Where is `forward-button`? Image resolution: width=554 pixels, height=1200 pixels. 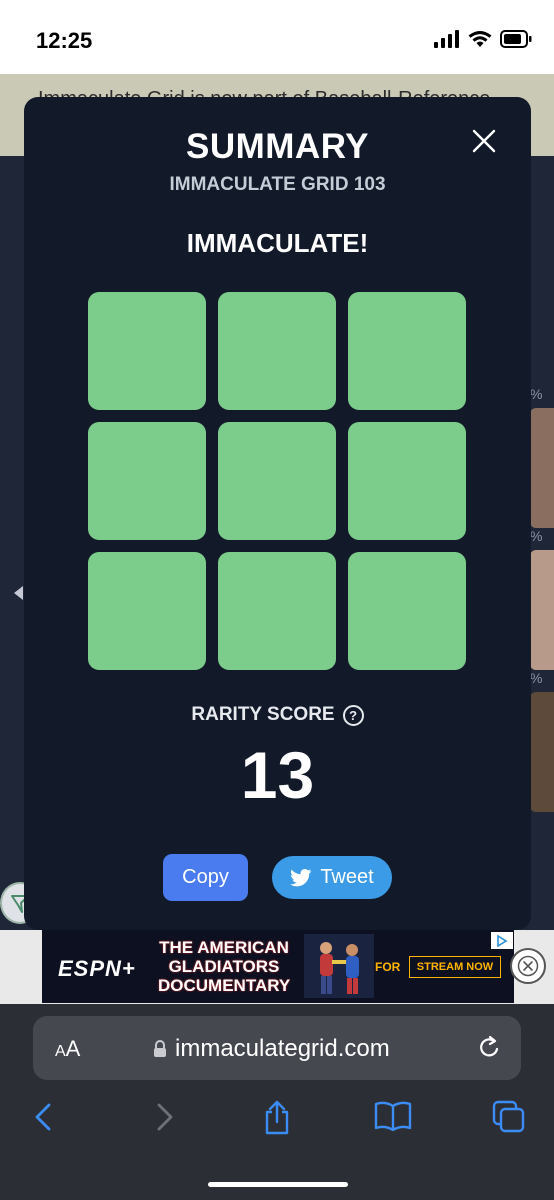
forward-button is located at coordinates (163, 1118).